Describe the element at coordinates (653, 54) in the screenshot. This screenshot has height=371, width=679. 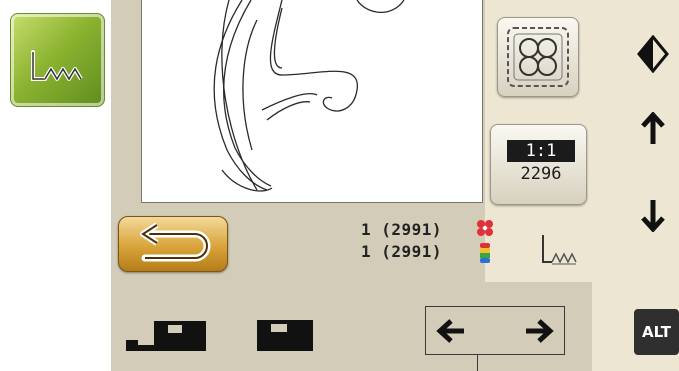
I see `mirror-flip-icon` at that location.